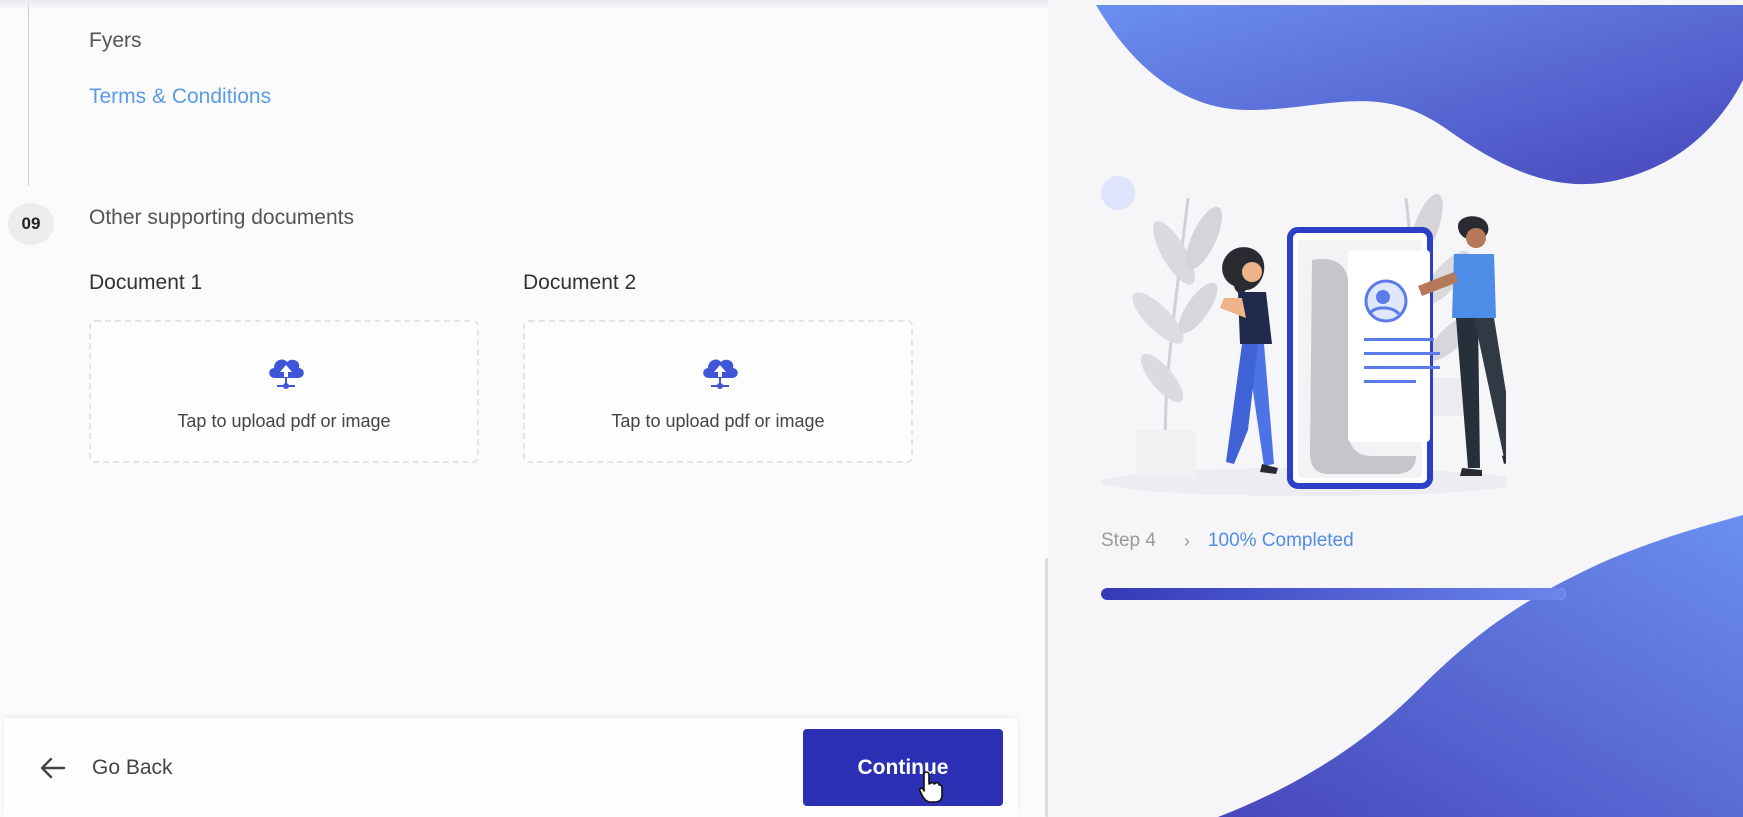 This screenshot has height=817, width=1743. What do you see at coordinates (580, 282) in the screenshot?
I see `document-2-label: Document 2` at bounding box center [580, 282].